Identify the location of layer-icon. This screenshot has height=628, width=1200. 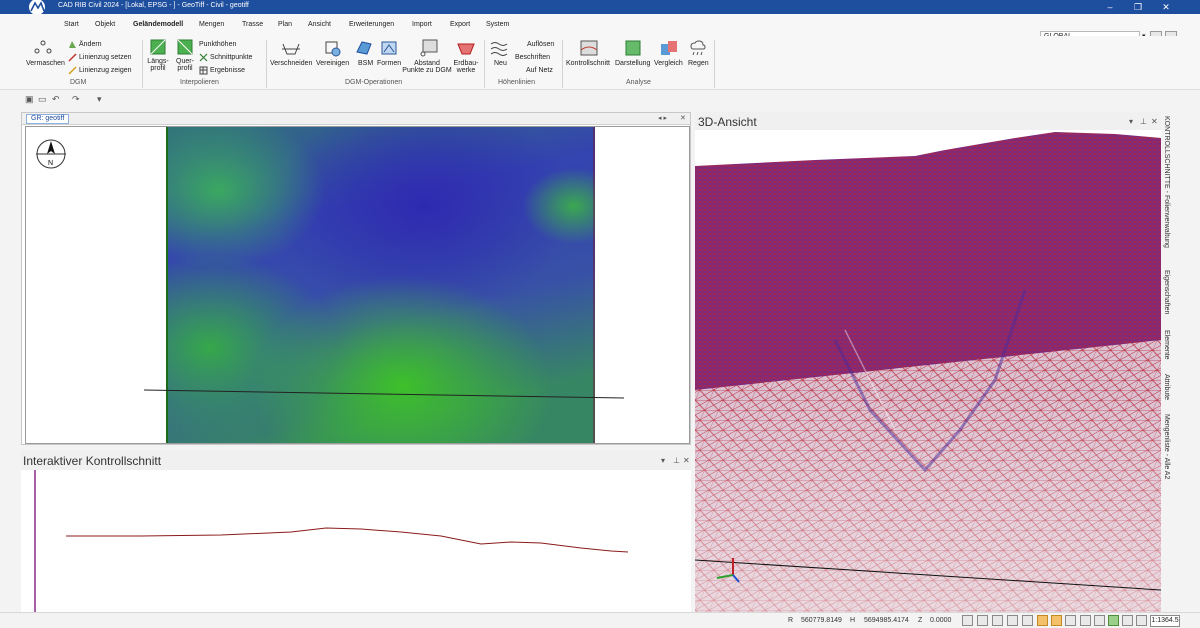
(1042, 620).